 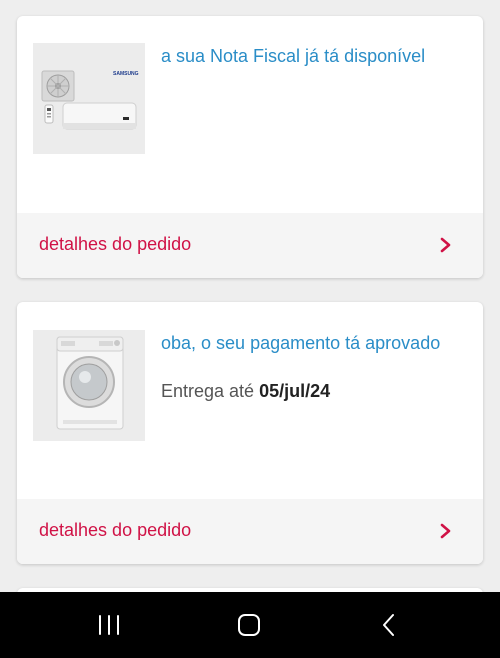 I want to click on back-icon, so click(x=389, y=625).